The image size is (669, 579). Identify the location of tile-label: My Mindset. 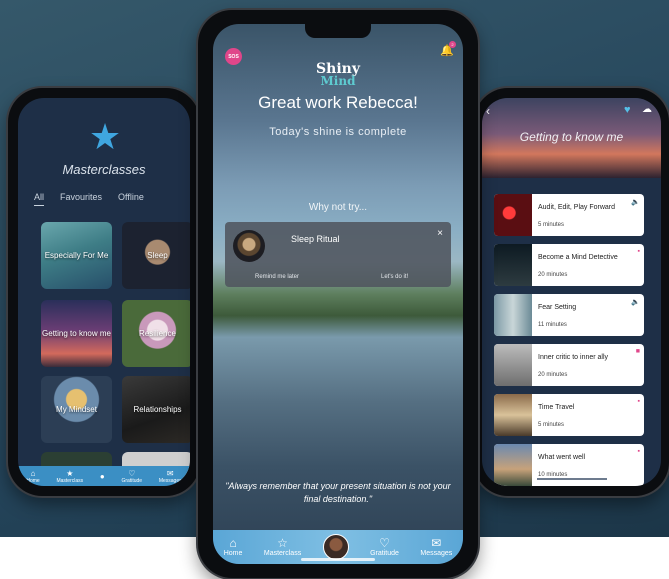
(76, 409).